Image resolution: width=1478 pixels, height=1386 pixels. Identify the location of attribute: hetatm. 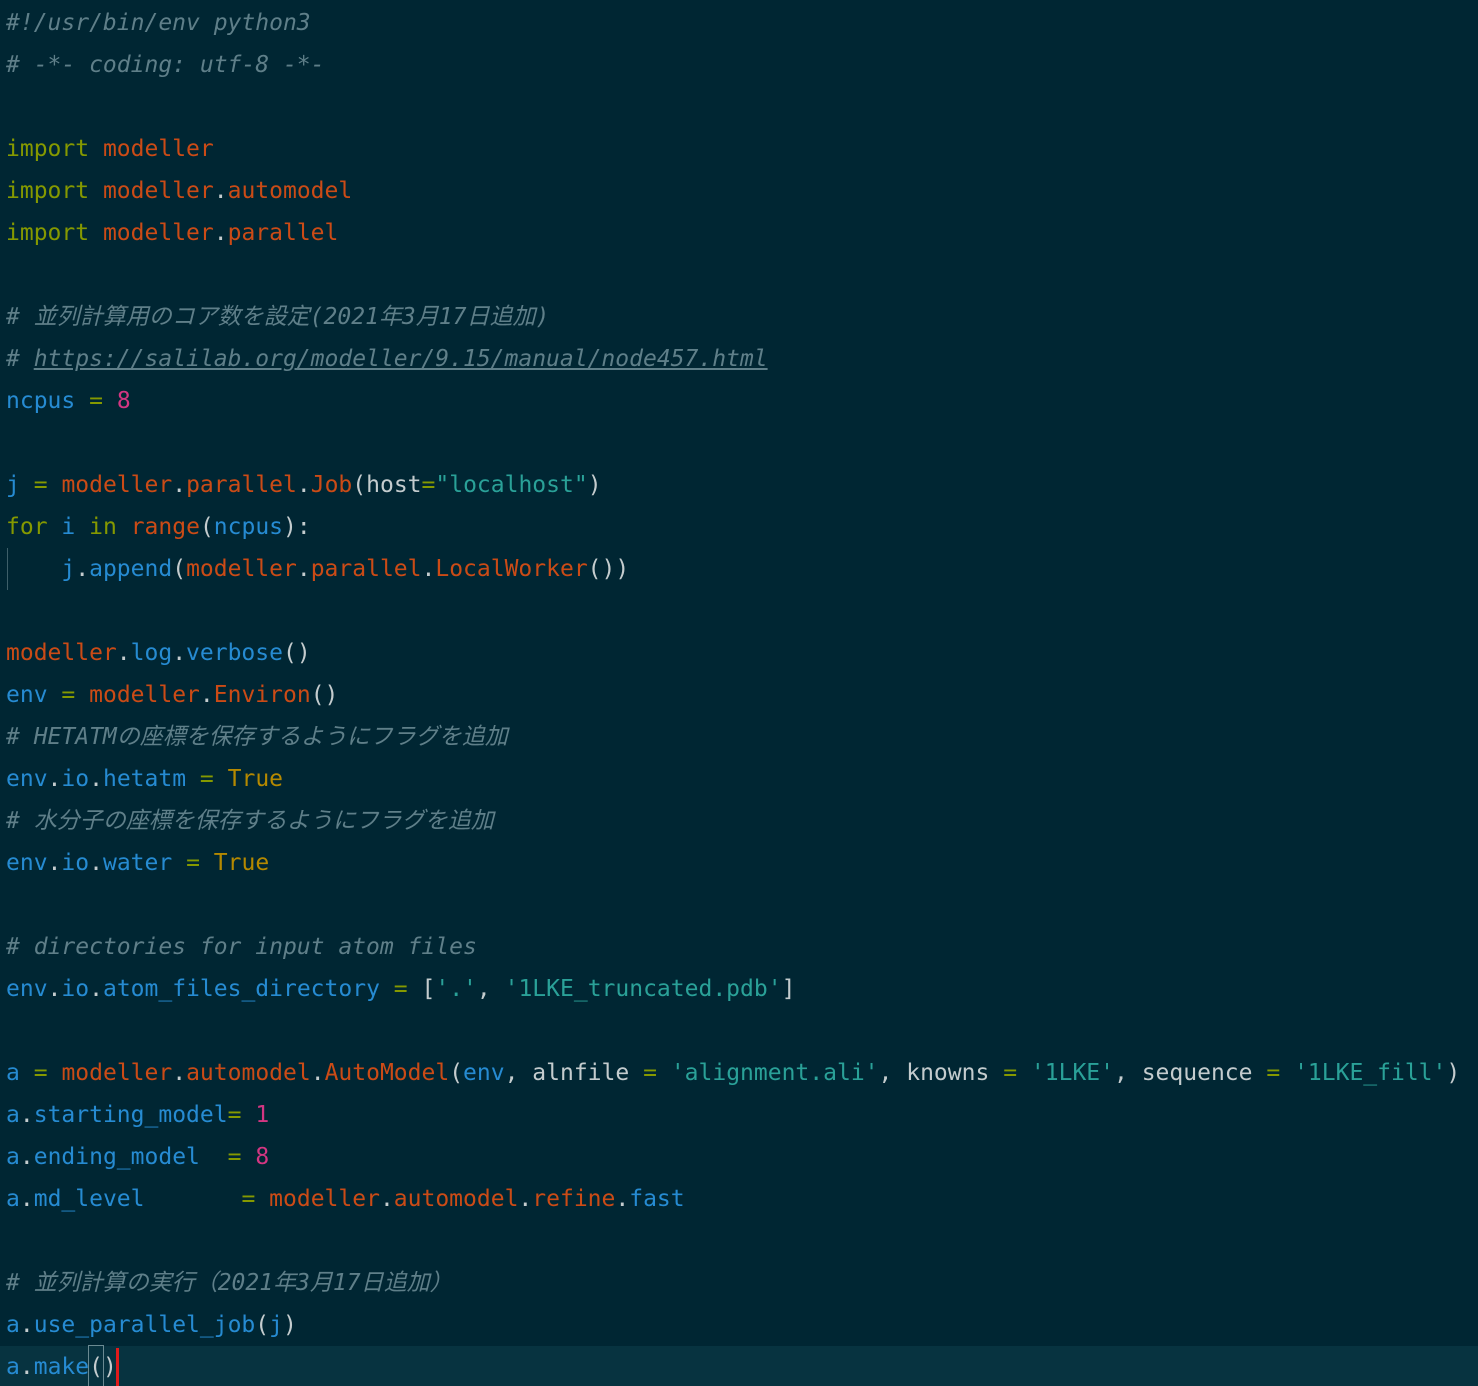
(144, 779).